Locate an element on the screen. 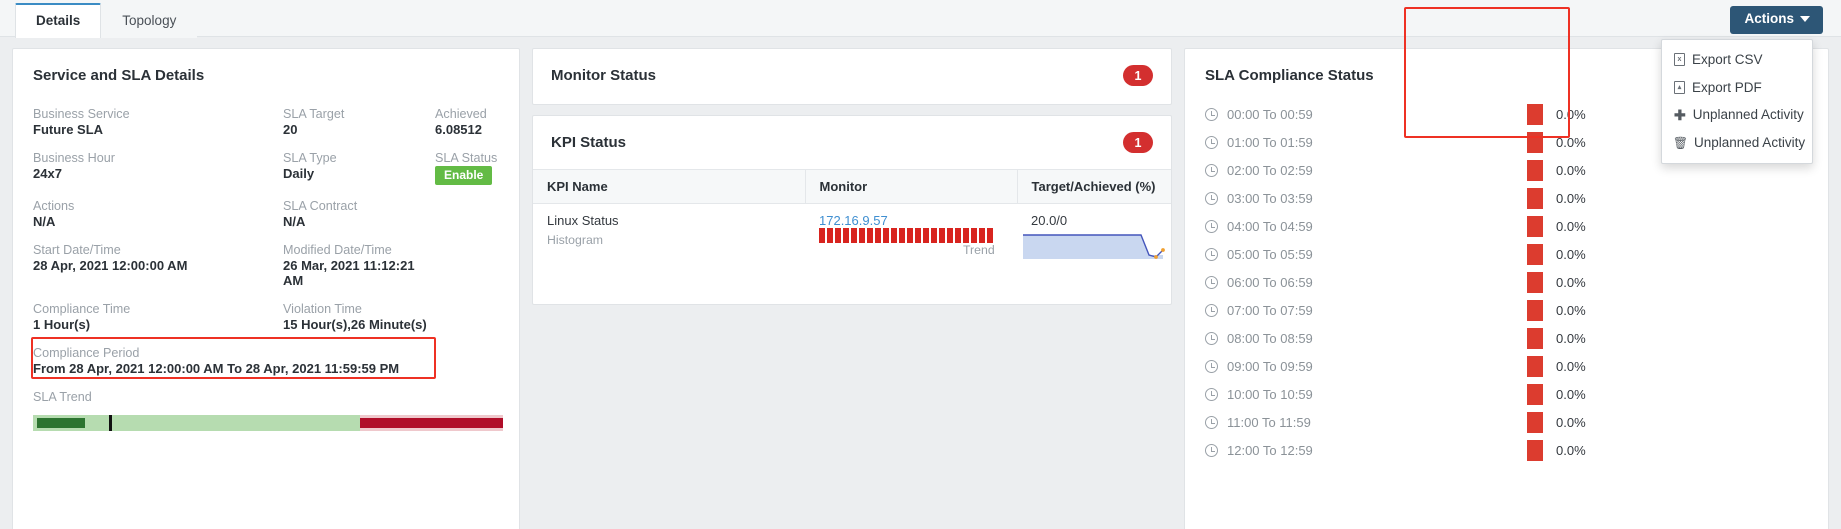 This screenshot has height=529, width=1841. sla-trend-label: SLA Trend is located at coordinates (62, 397).